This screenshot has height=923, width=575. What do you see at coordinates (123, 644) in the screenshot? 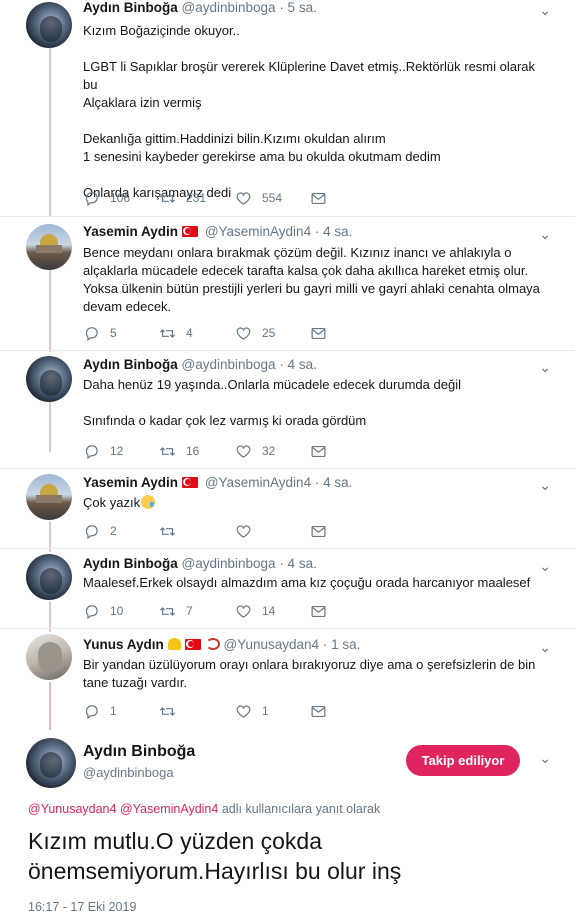
I see `author-name: Yunus Aydın` at bounding box center [123, 644].